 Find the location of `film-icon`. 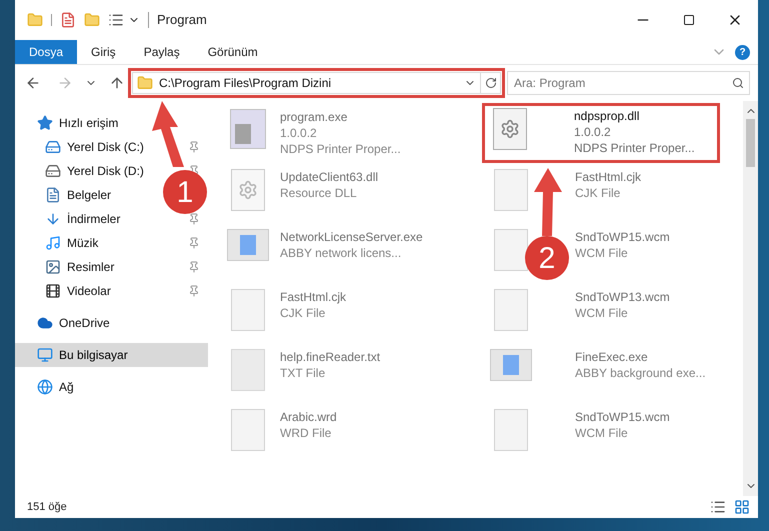

film-icon is located at coordinates (53, 291).